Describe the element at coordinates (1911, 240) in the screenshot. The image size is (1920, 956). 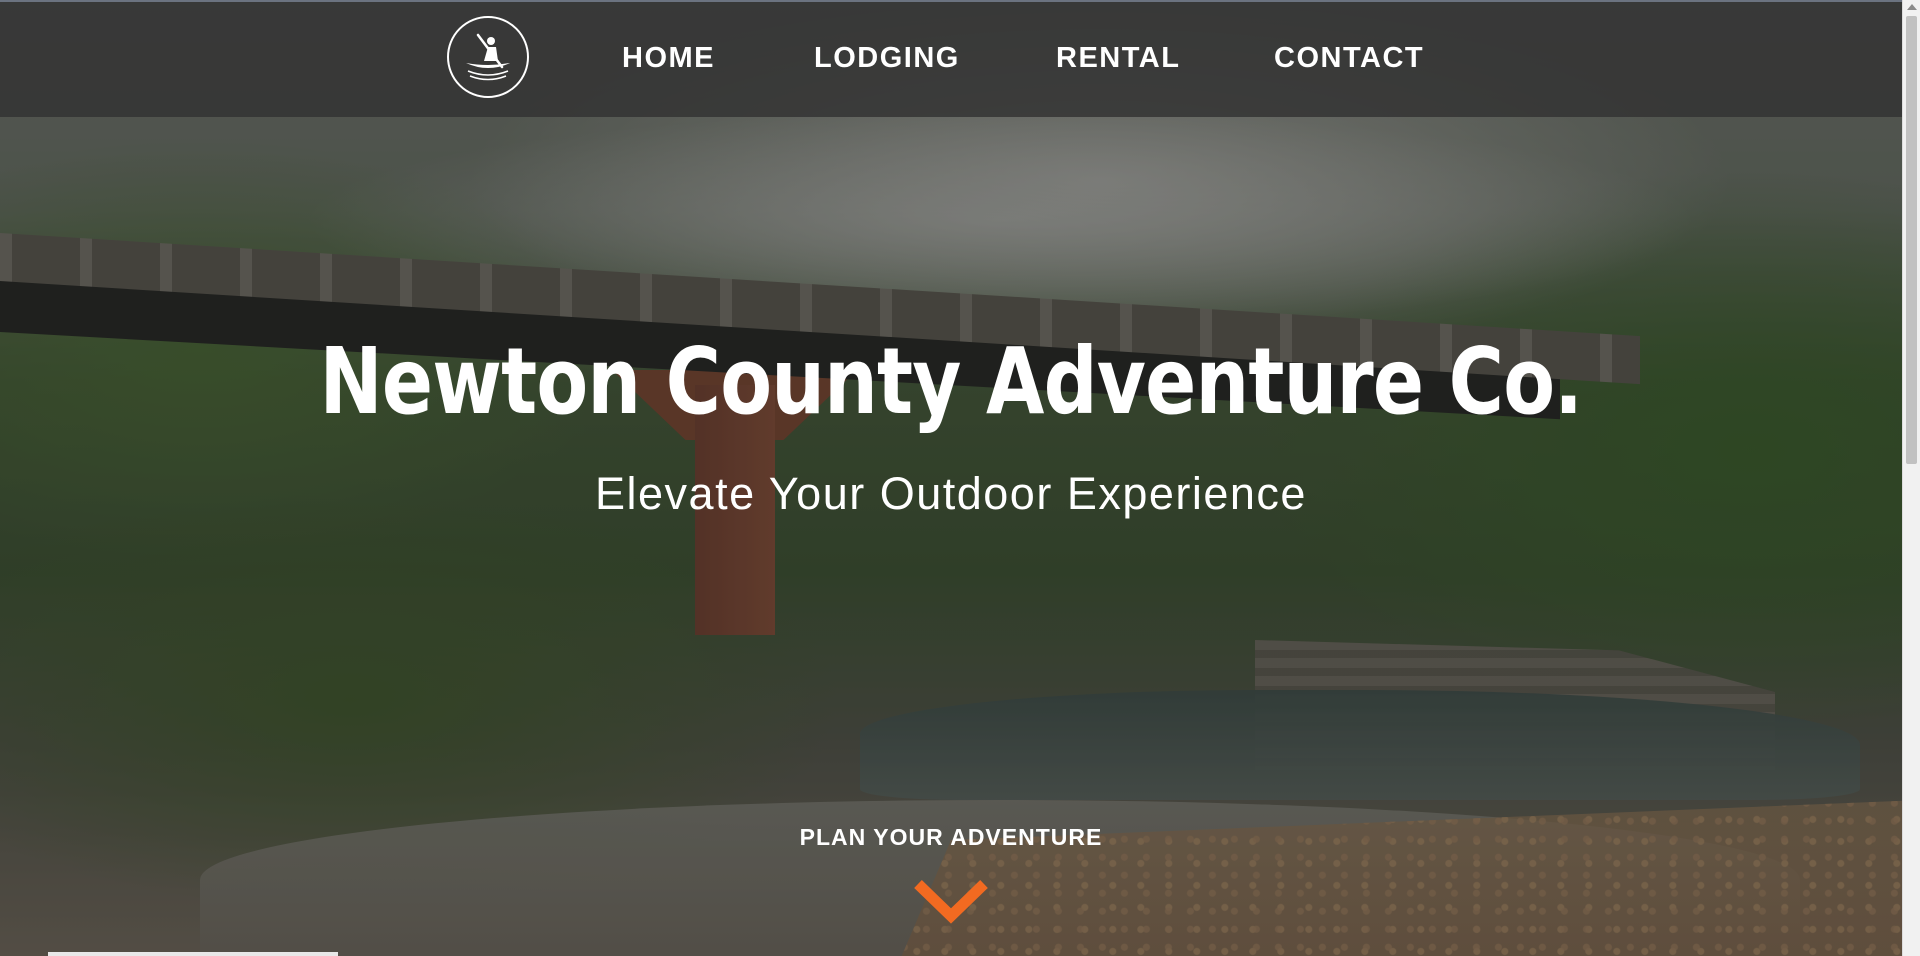
I see `scrollbar-thumb` at that location.